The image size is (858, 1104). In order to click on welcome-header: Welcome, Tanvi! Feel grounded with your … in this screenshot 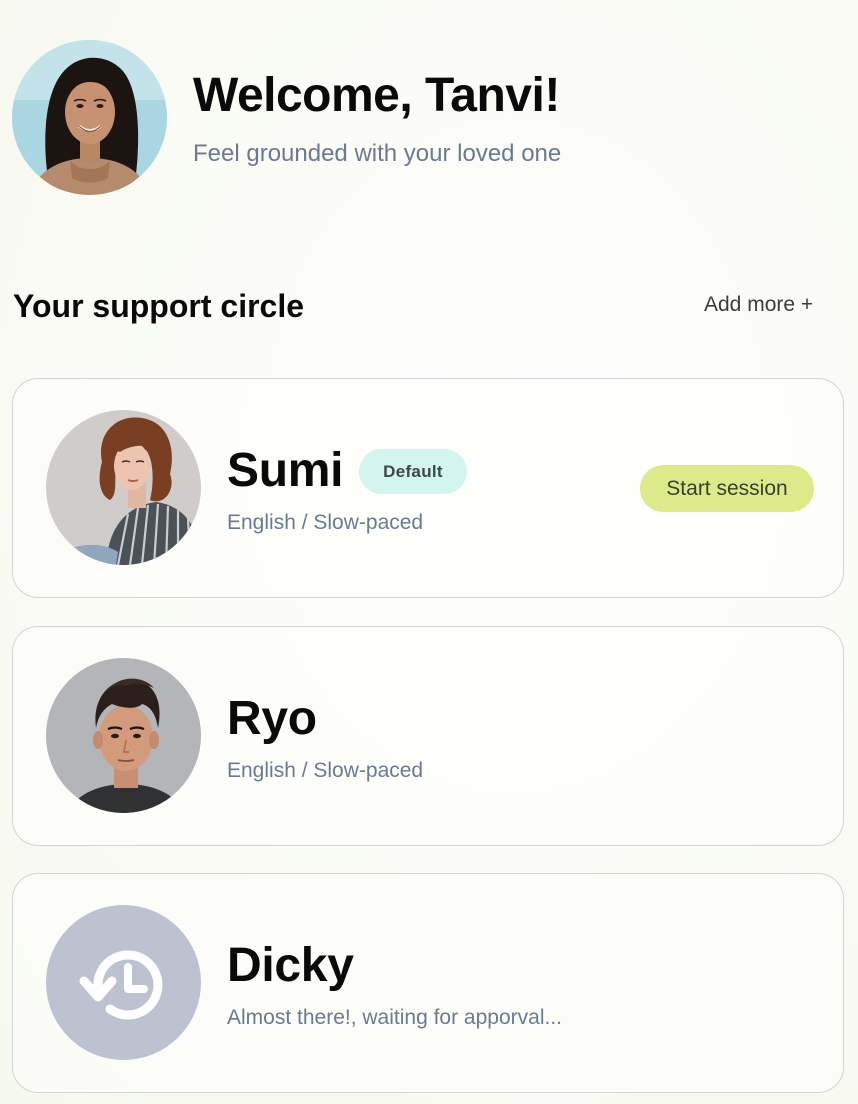, I will do `click(427, 118)`.